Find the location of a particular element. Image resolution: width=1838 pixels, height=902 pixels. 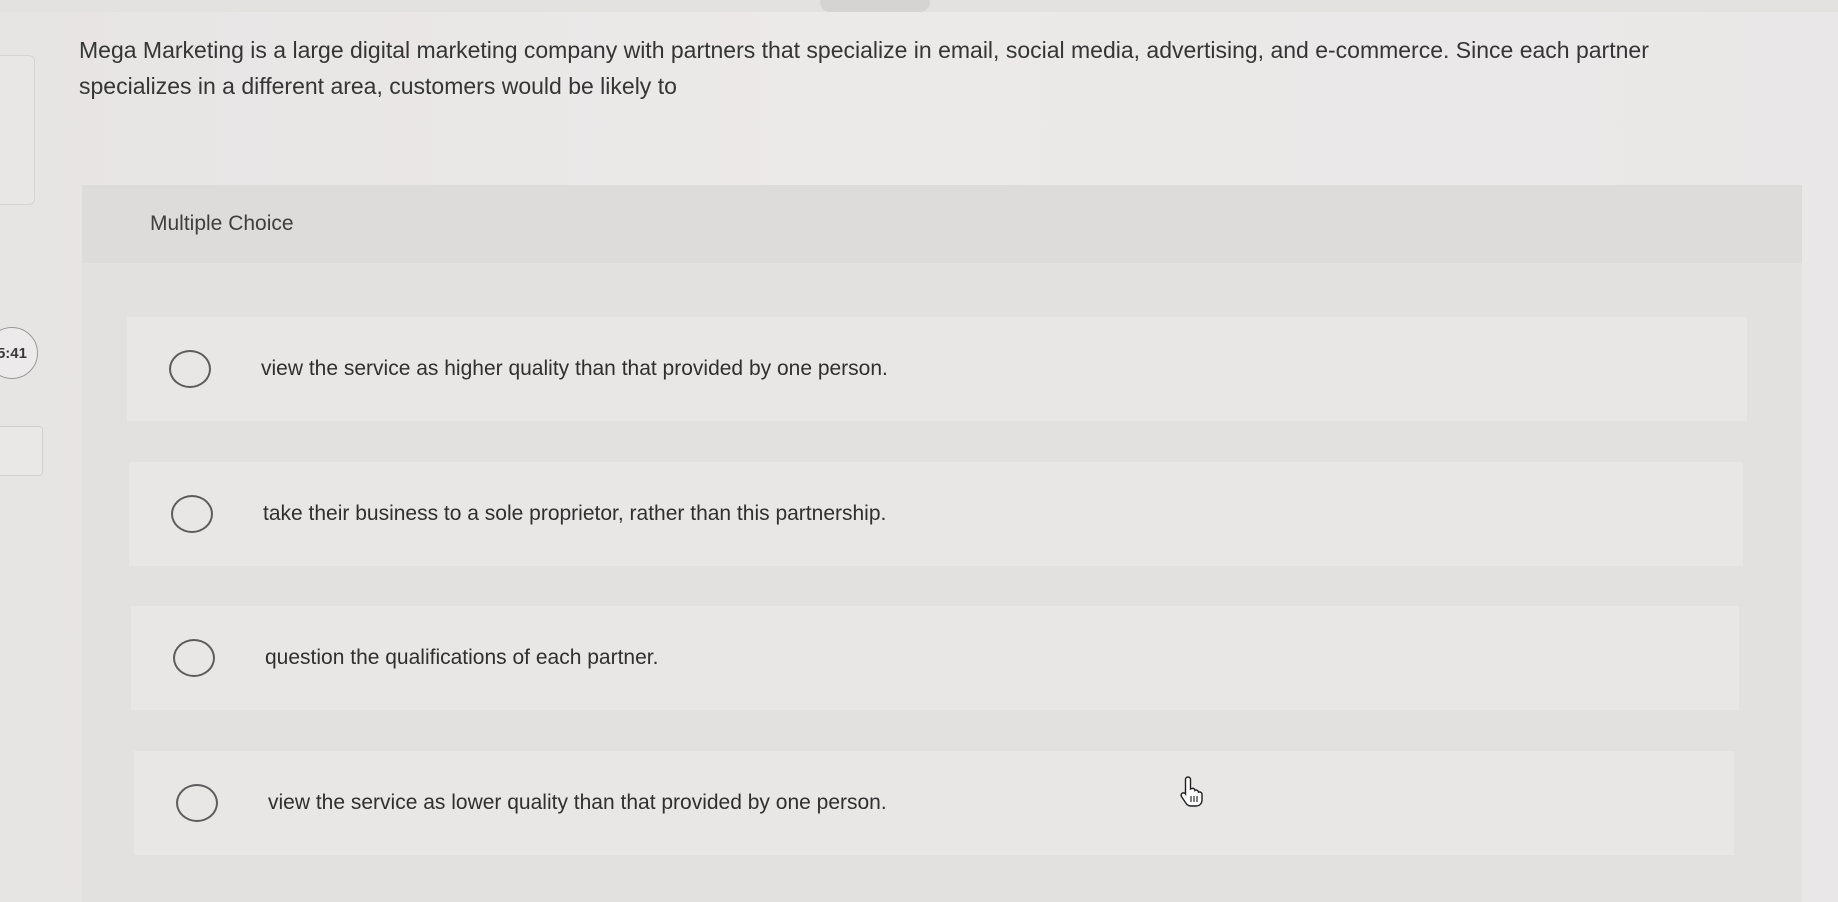

left-side-panel is located at coordinates (17, 130).